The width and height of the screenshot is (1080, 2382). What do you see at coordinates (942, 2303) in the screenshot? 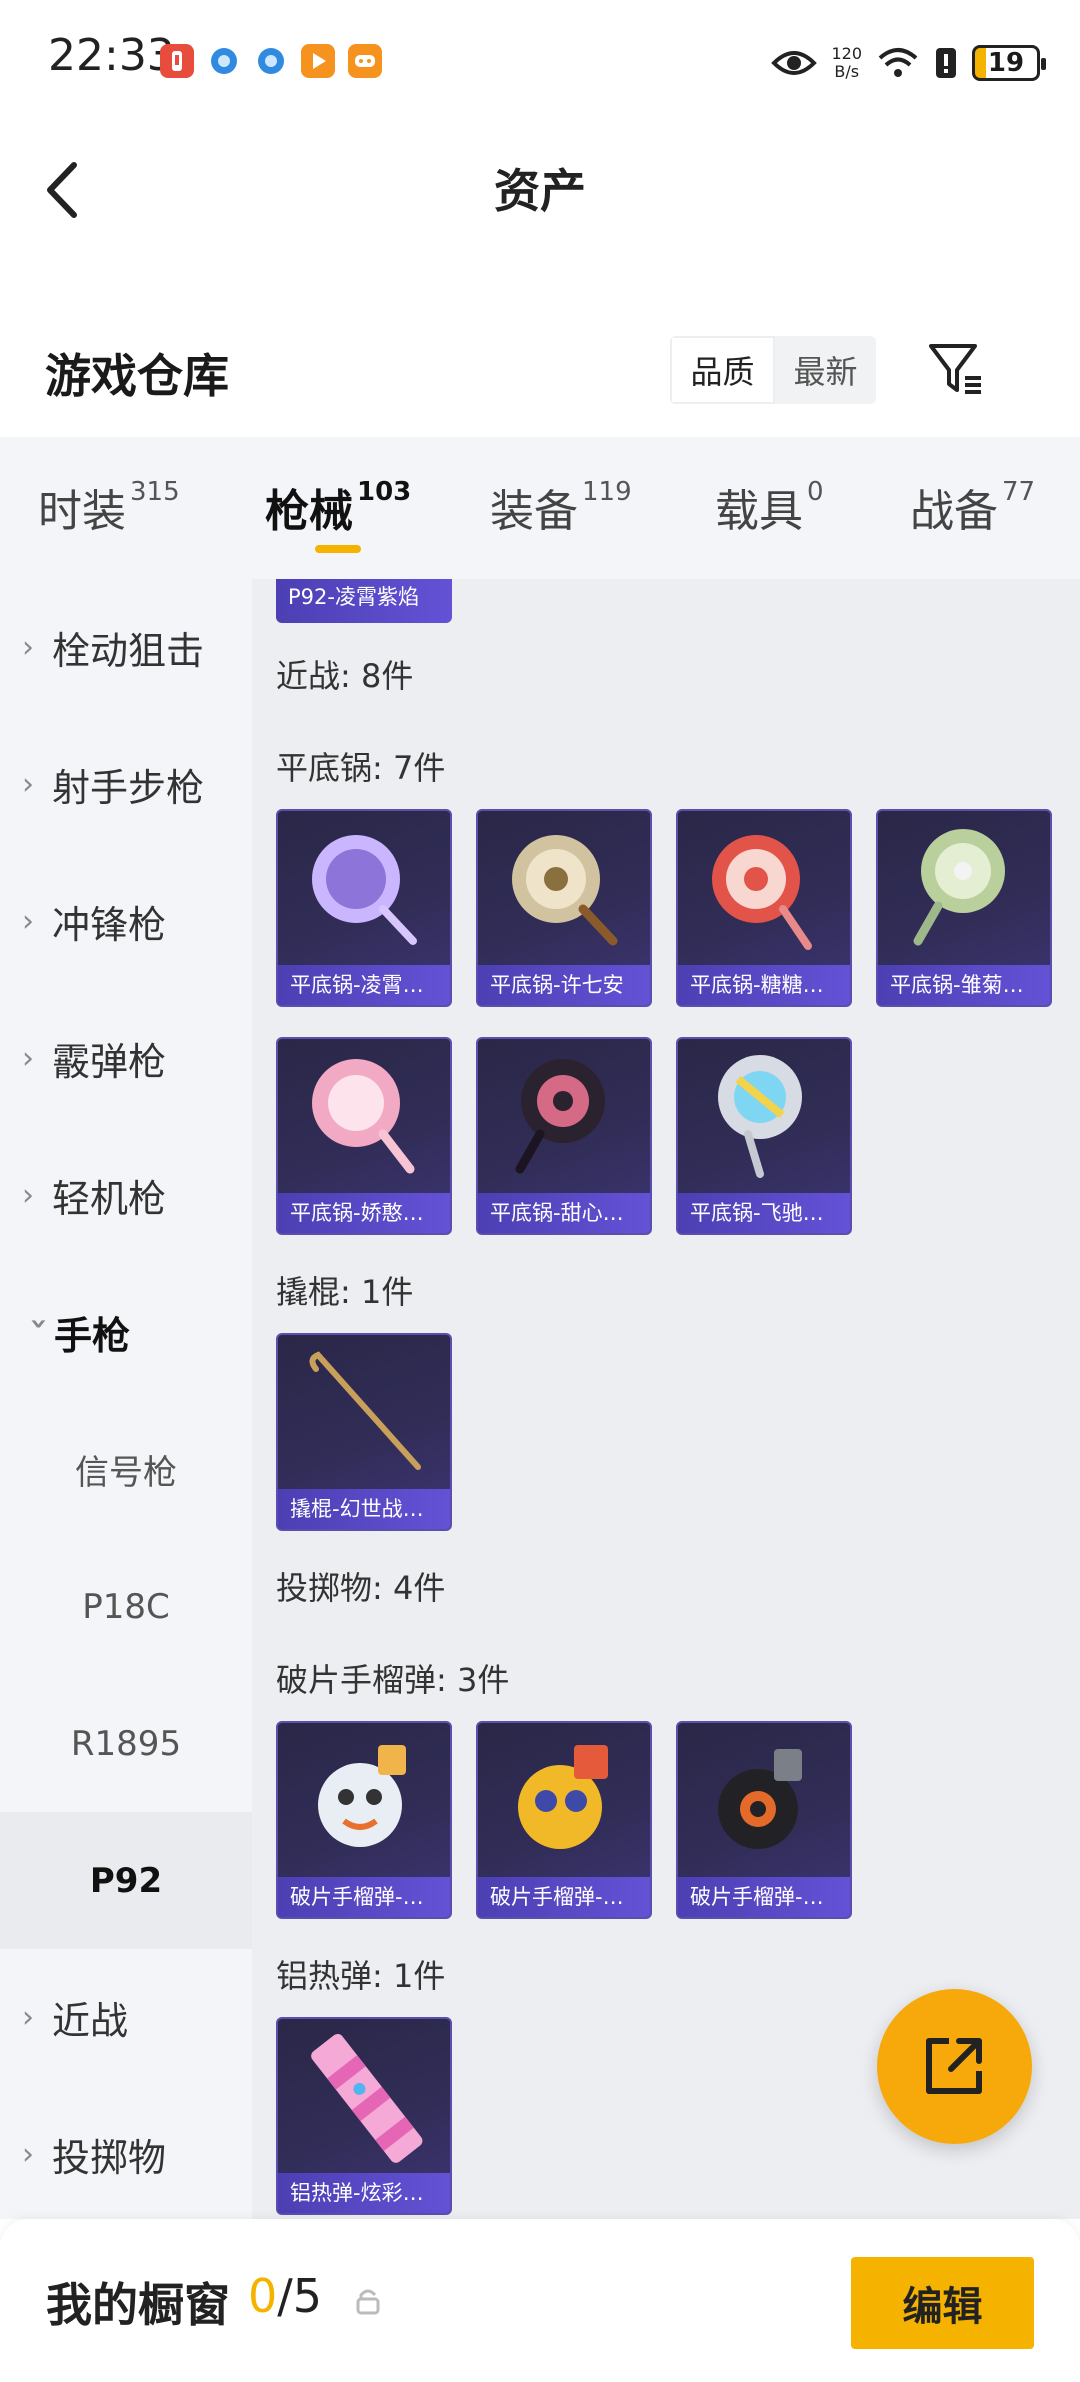
I see `edit-button: 编辑` at bounding box center [942, 2303].